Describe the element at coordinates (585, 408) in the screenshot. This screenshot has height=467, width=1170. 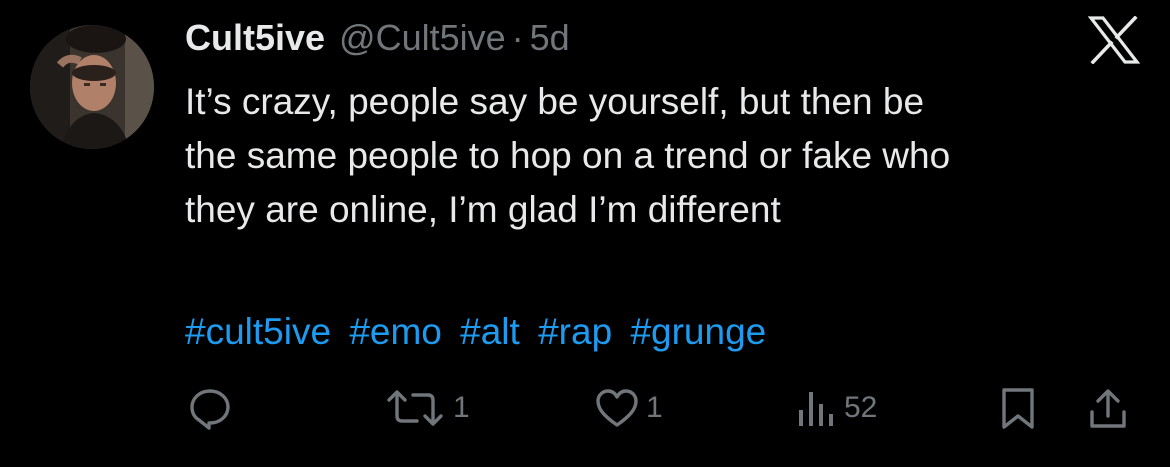
I see `action-bar: 1 1 52` at that location.